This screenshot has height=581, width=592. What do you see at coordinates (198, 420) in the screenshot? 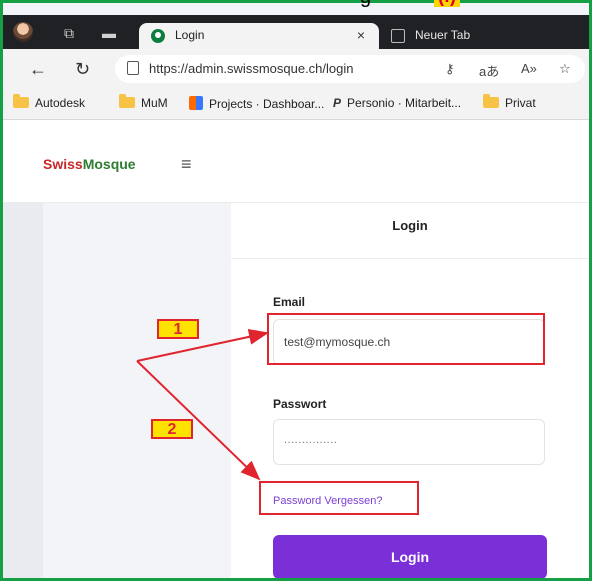
I see `arrow-to-forgot` at bounding box center [198, 420].